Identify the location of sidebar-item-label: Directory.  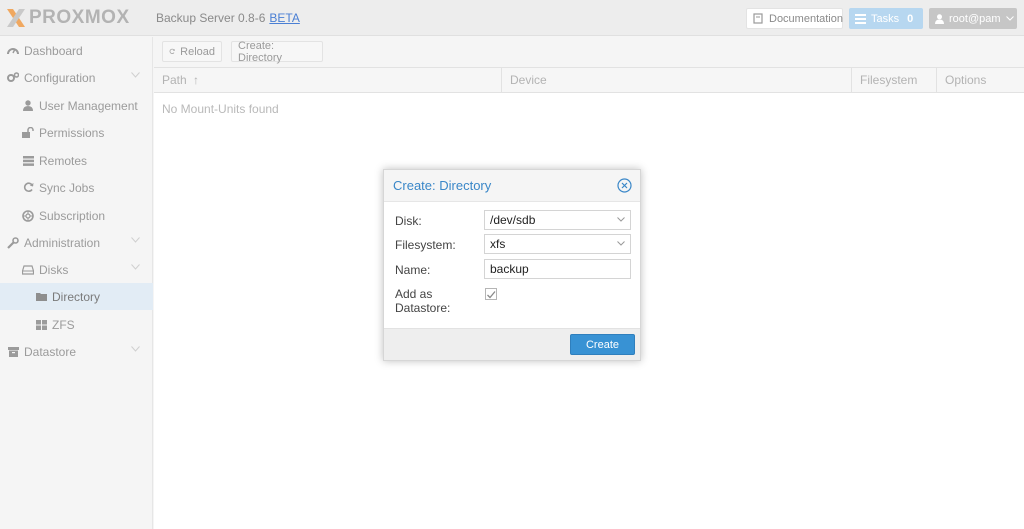
(76, 296).